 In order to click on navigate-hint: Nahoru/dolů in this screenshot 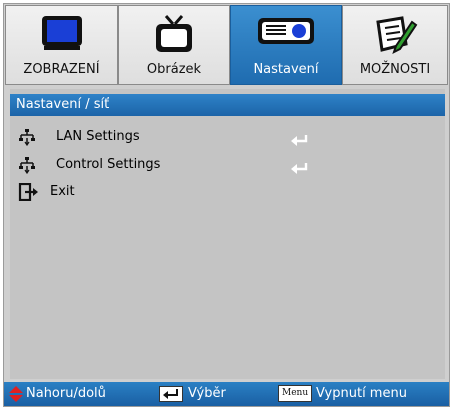, I will do `click(66, 393)`.